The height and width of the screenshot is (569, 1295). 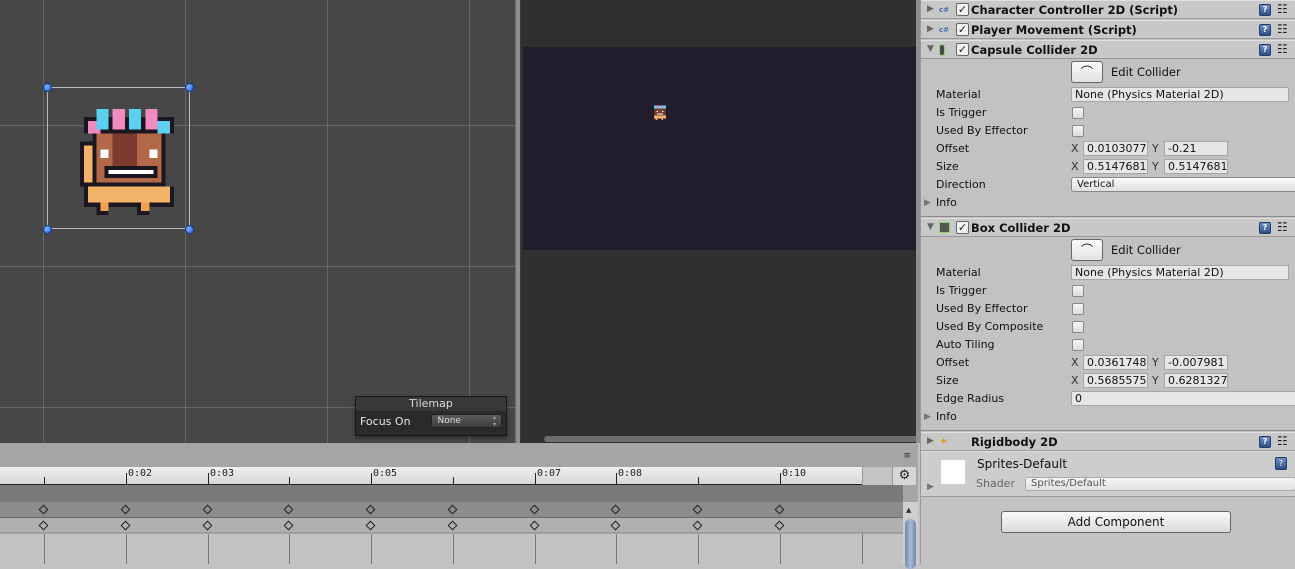 I want to click on resize-handle-bottom-right, so click(x=189, y=229).